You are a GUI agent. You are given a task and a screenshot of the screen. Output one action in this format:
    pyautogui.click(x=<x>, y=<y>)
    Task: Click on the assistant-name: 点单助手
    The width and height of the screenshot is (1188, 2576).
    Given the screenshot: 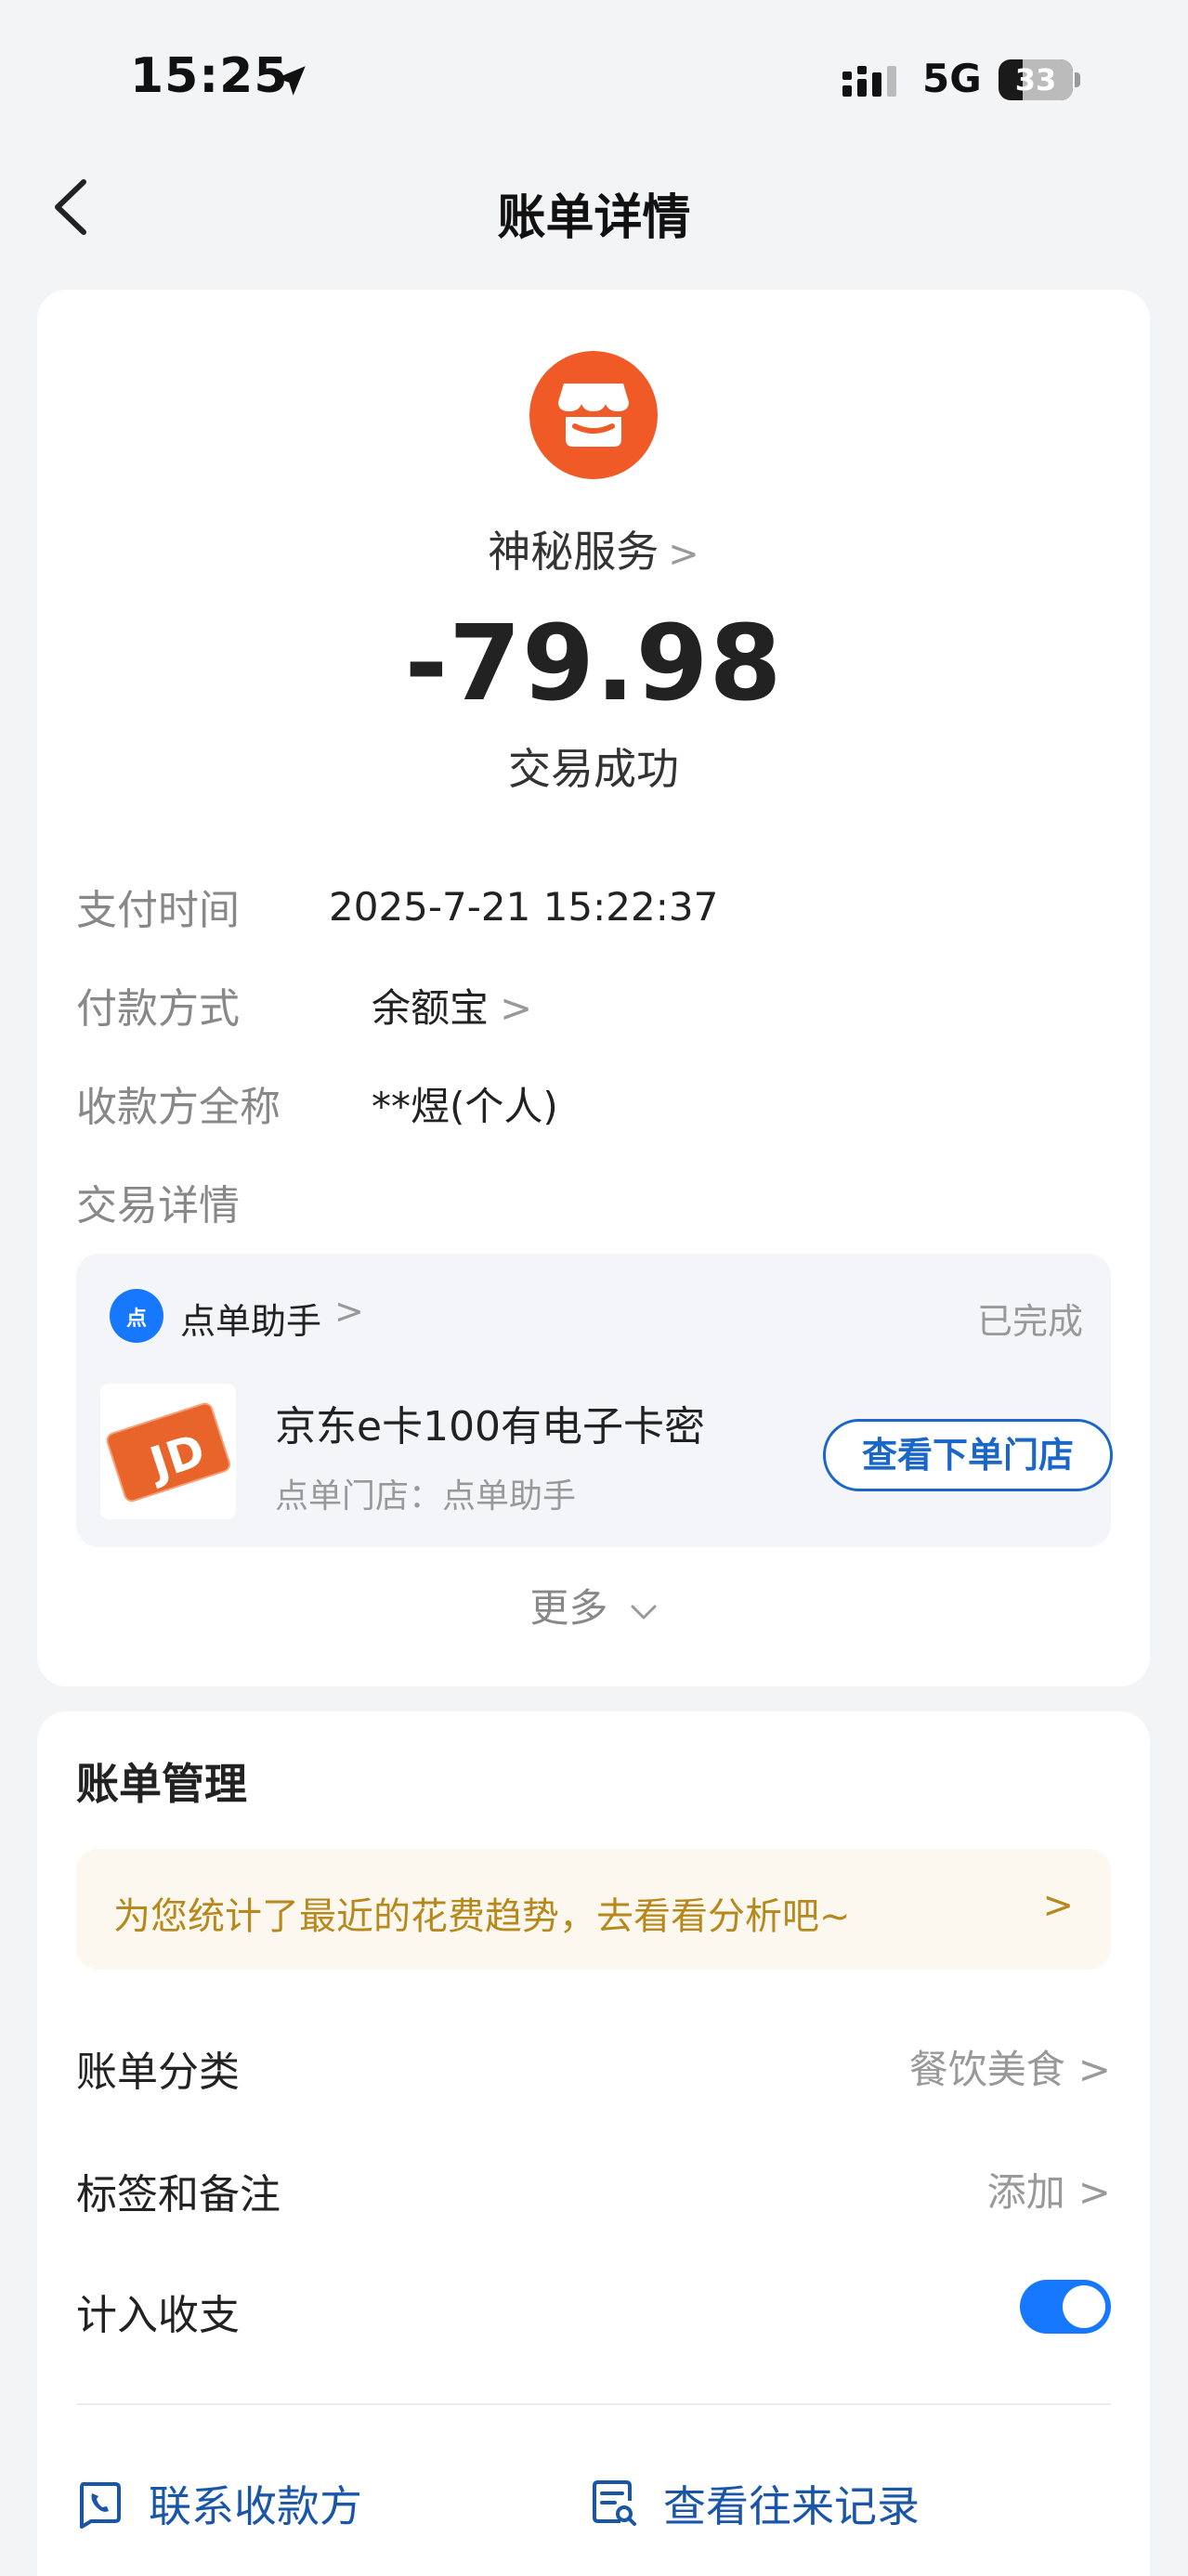 What is the action you would take?
    pyautogui.click(x=250, y=1318)
    